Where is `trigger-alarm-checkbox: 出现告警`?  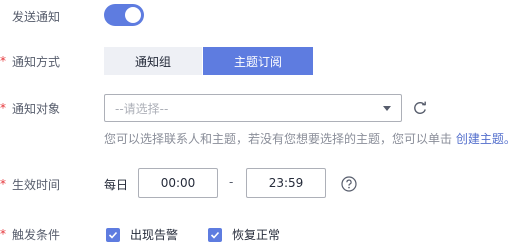
trigger-alarm-checkbox: 出现告警 is located at coordinates (142, 234).